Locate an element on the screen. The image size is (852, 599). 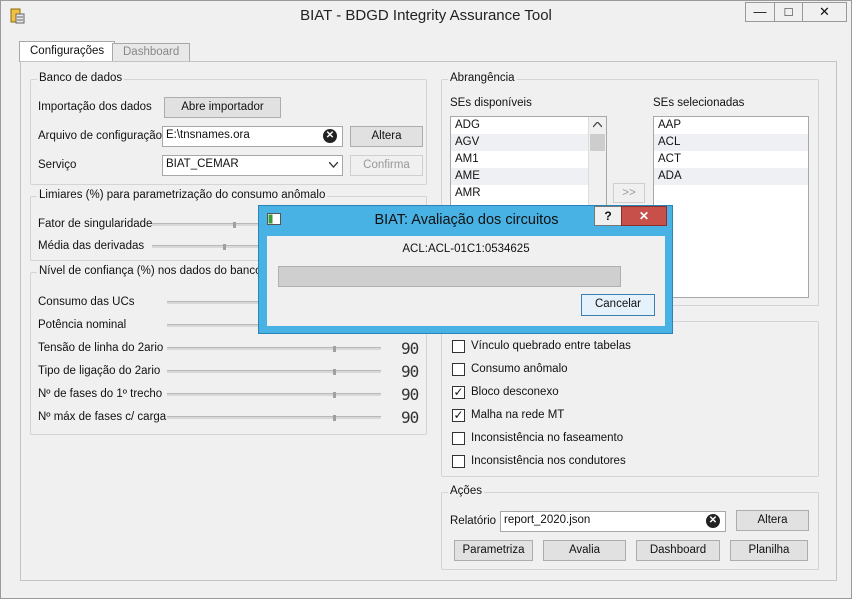
config-file-label: Arquivo de configuração is located at coordinates (100, 136).